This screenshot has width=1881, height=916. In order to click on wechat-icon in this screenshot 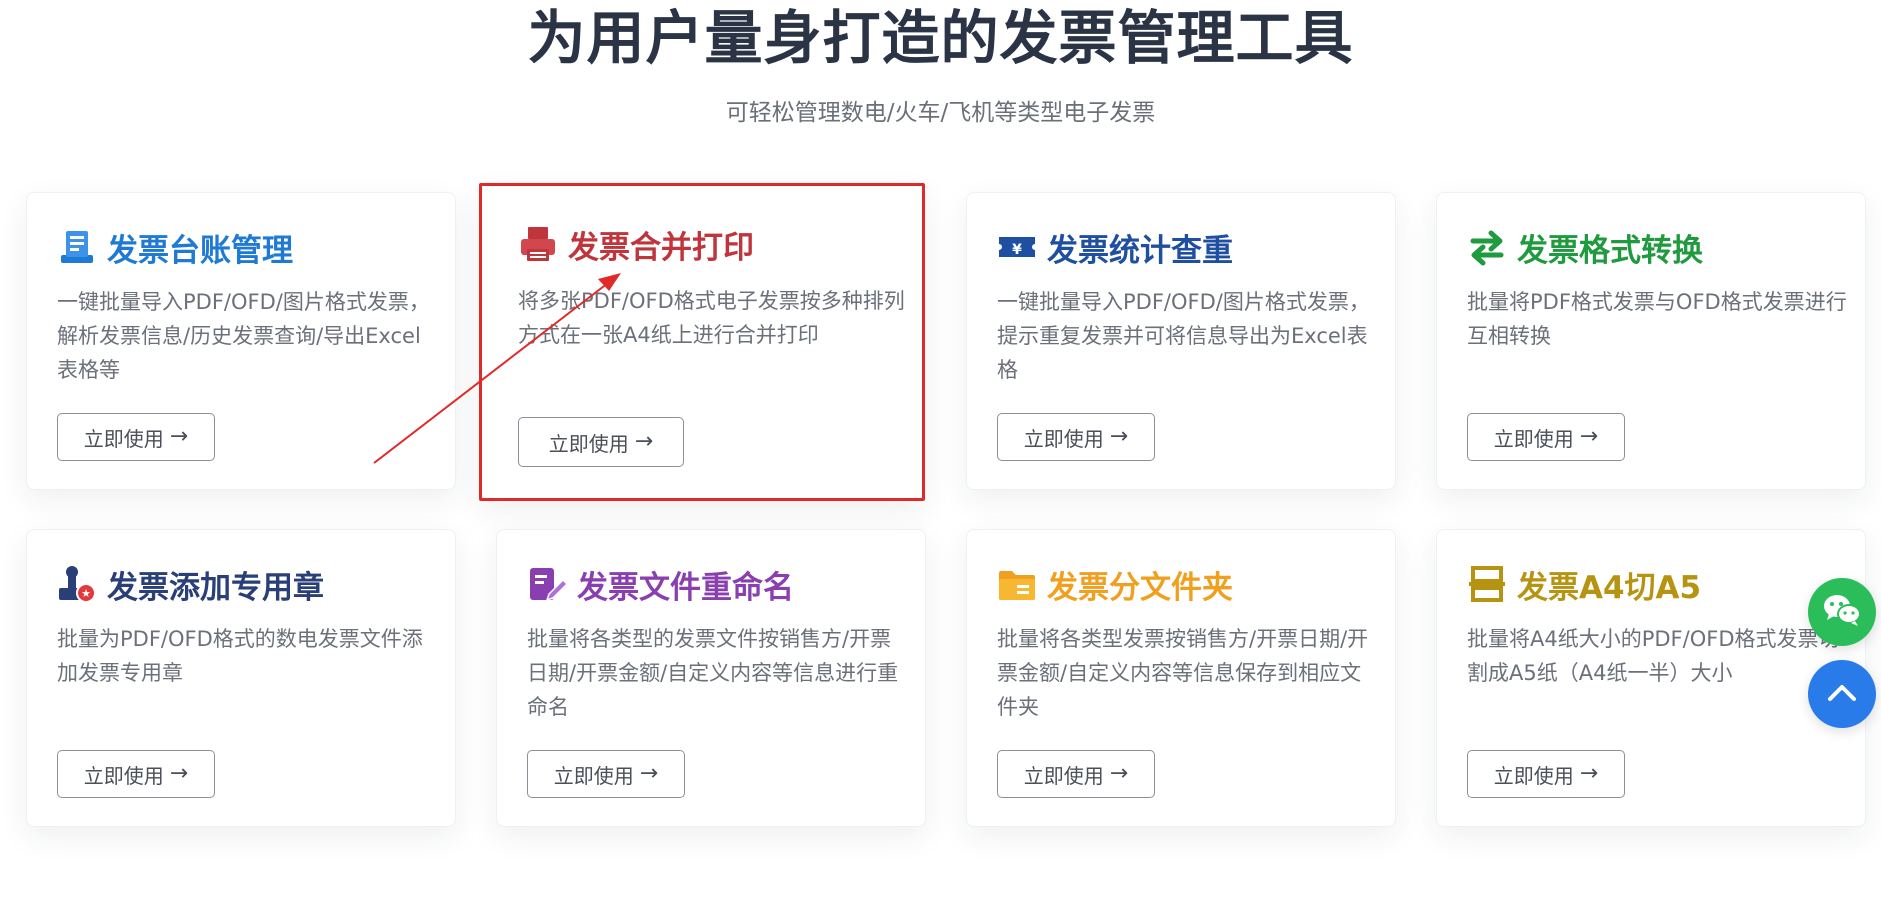, I will do `click(1842, 612)`.